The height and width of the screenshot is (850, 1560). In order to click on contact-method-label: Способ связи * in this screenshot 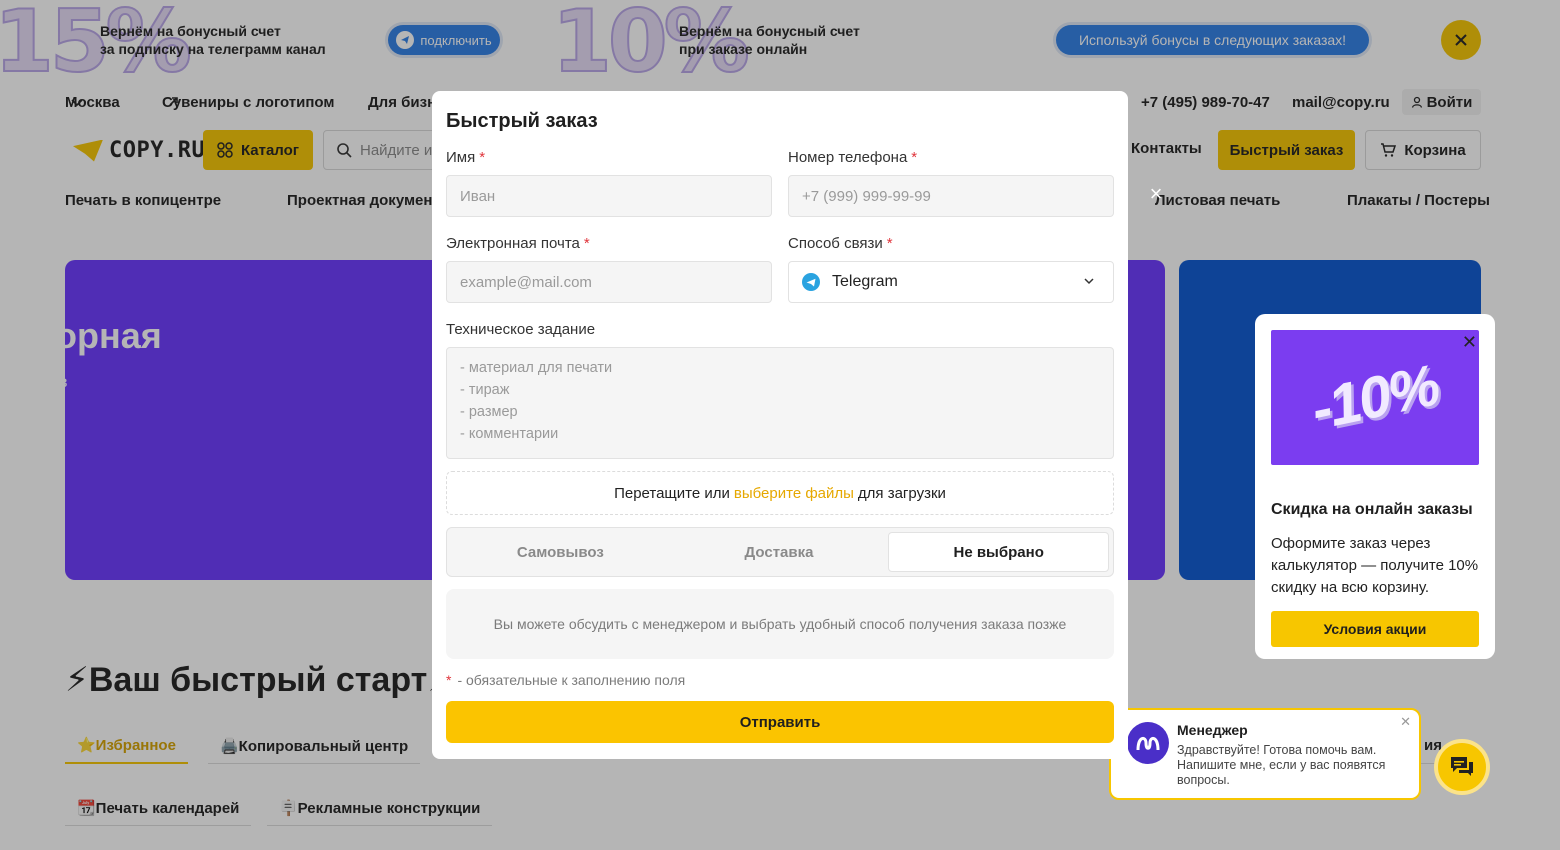, I will do `click(840, 243)`.